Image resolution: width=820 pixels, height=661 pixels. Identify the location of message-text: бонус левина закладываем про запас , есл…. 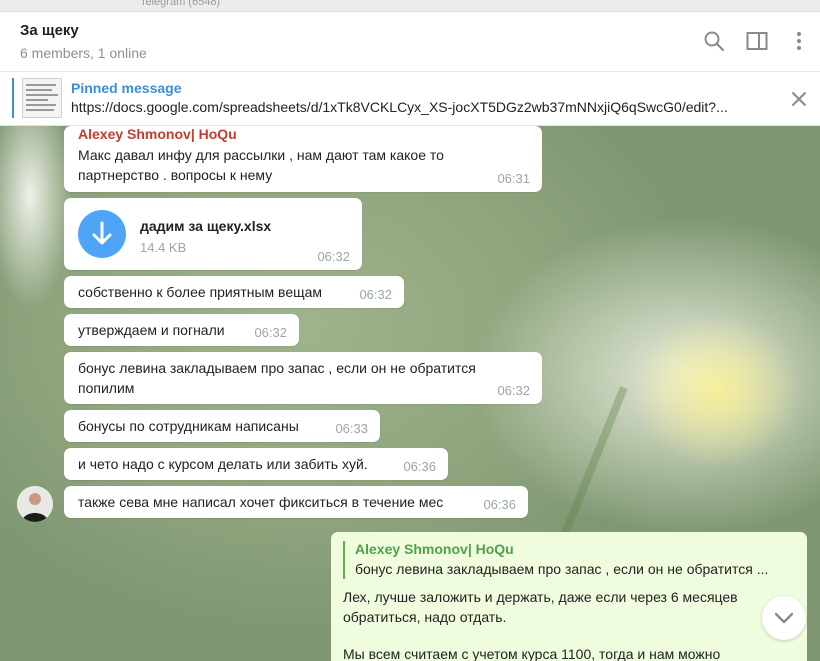
(277, 368).